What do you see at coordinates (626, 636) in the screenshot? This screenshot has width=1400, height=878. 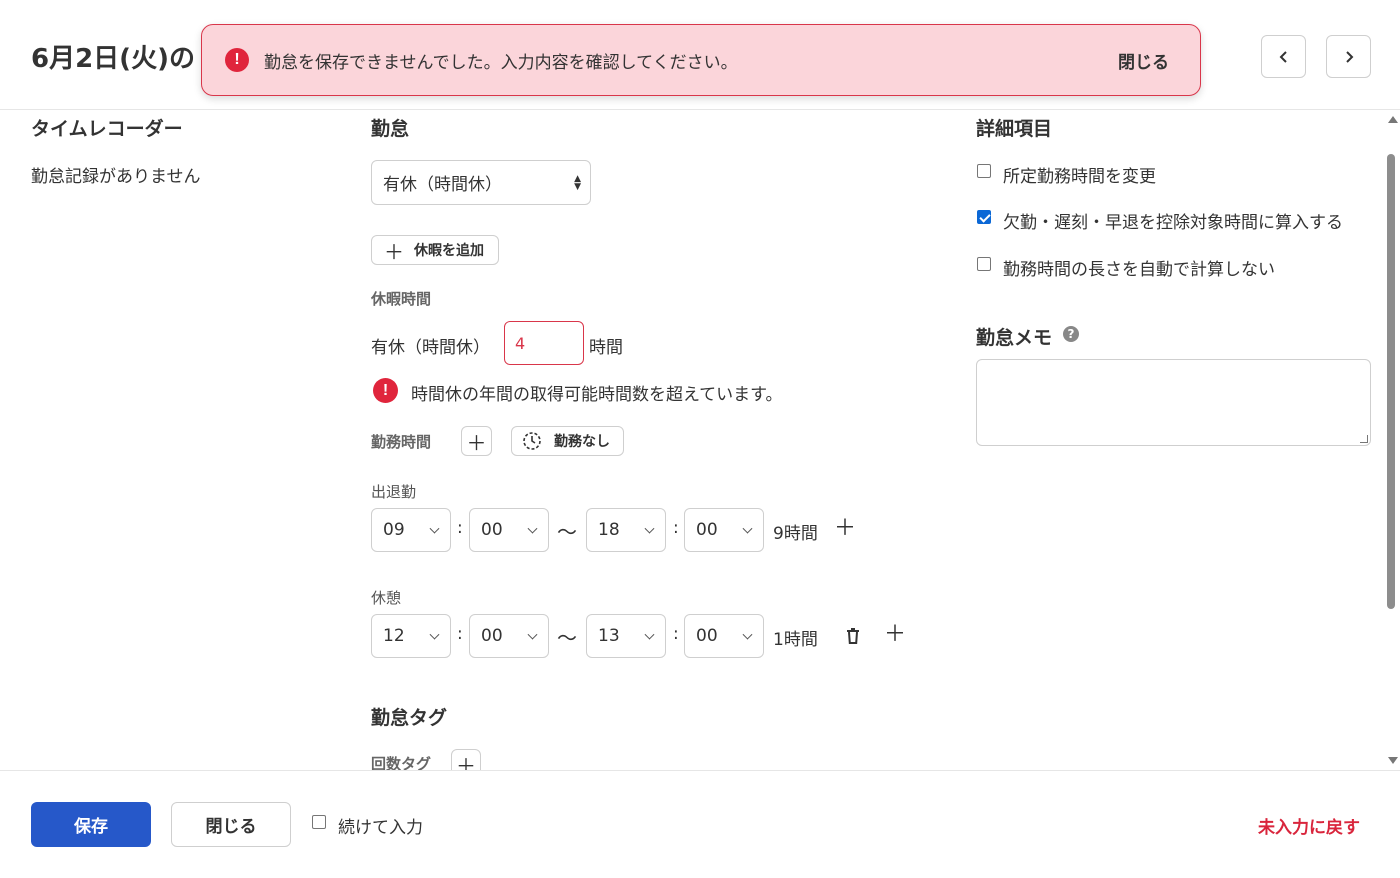 I see `break-end-hour-select: 13` at bounding box center [626, 636].